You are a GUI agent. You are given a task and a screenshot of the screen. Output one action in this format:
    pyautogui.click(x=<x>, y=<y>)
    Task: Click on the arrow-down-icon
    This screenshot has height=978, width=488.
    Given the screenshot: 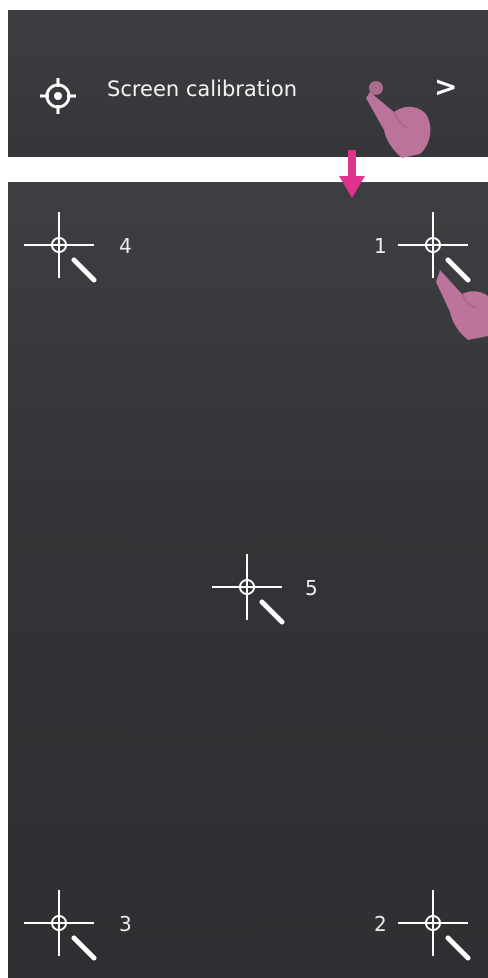 What is the action you would take?
    pyautogui.click(x=352, y=174)
    